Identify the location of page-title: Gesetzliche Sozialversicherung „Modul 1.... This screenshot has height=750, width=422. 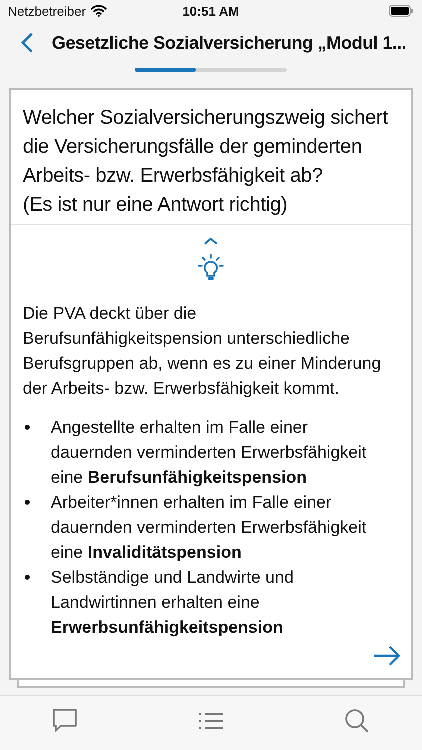
(229, 43).